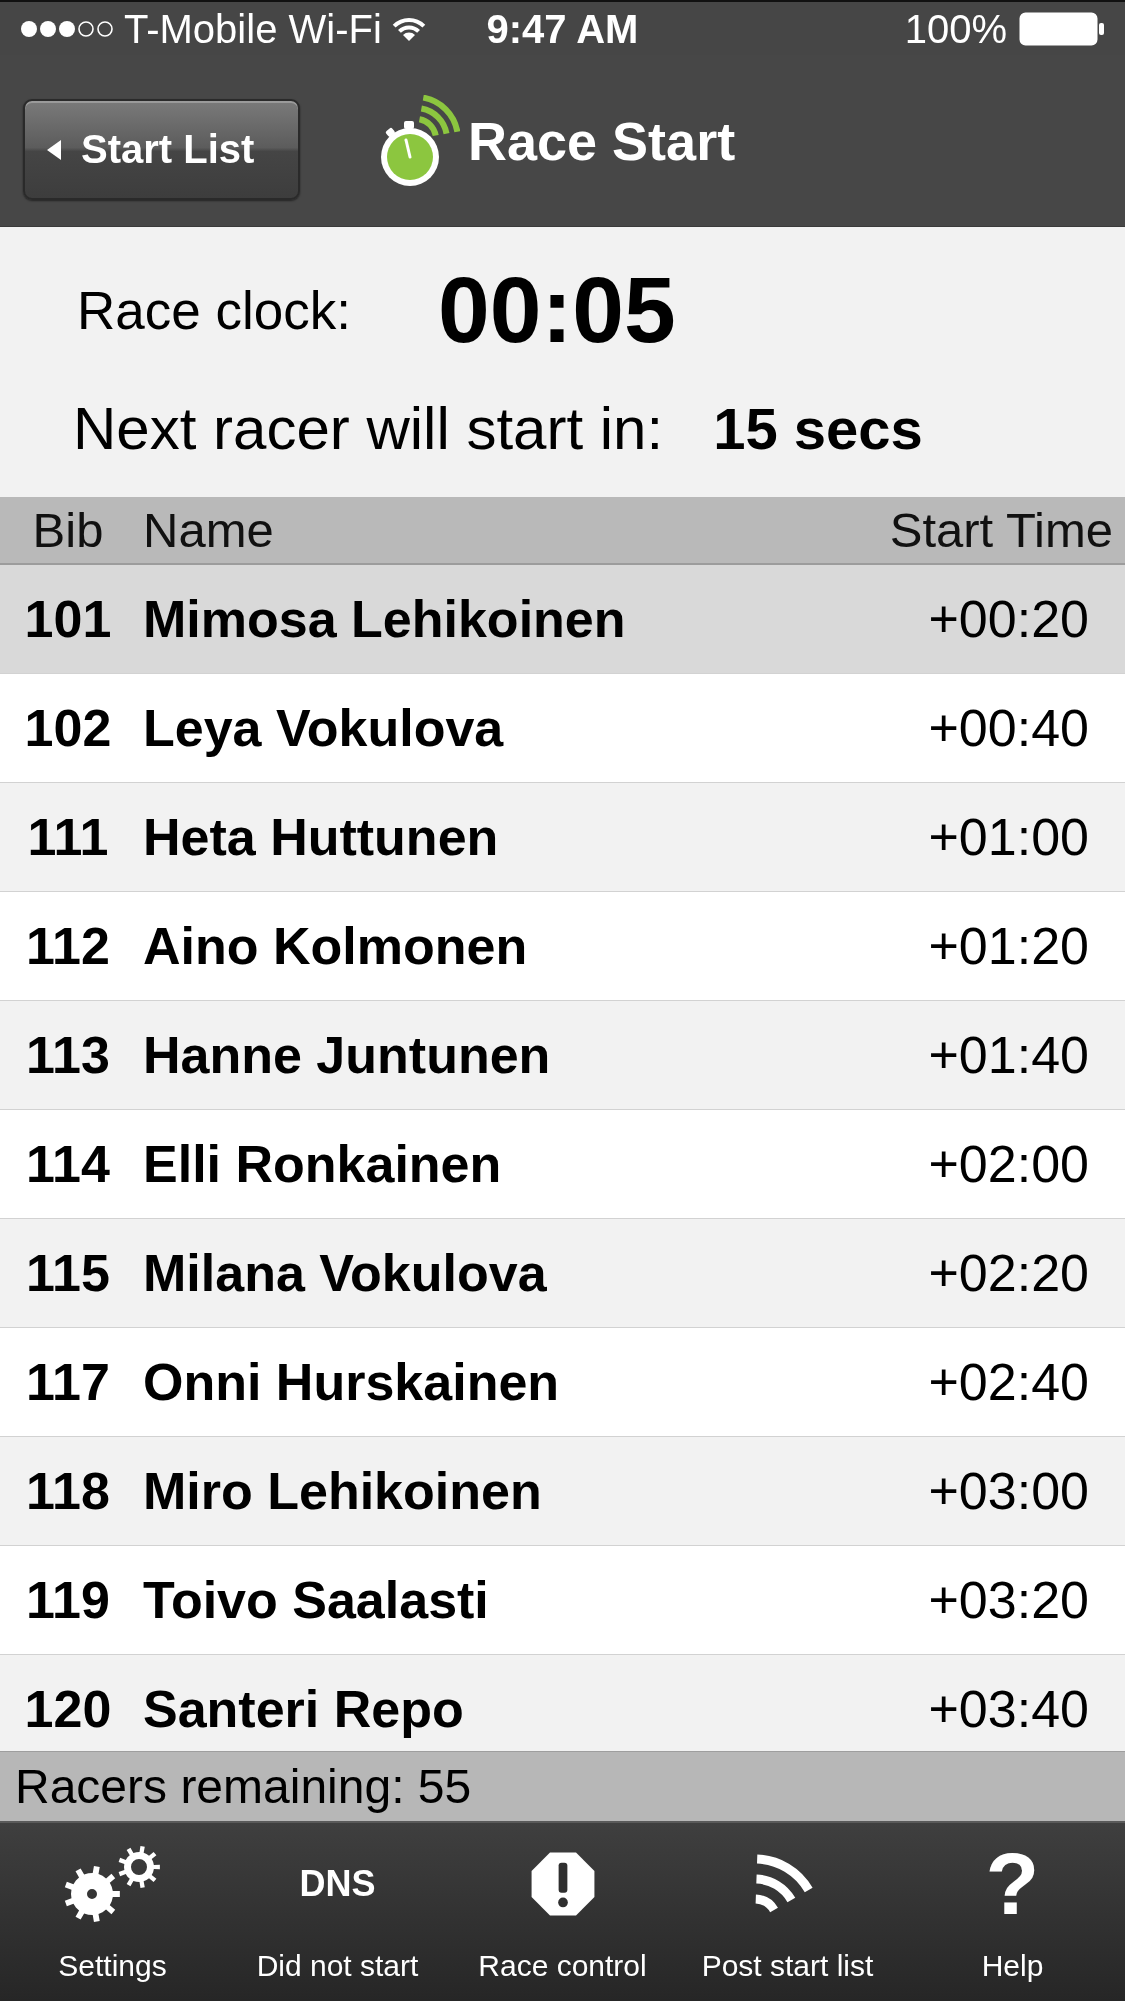  I want to click on name-cell-text: Mimosa Lehikoinen, so click(385, 619).